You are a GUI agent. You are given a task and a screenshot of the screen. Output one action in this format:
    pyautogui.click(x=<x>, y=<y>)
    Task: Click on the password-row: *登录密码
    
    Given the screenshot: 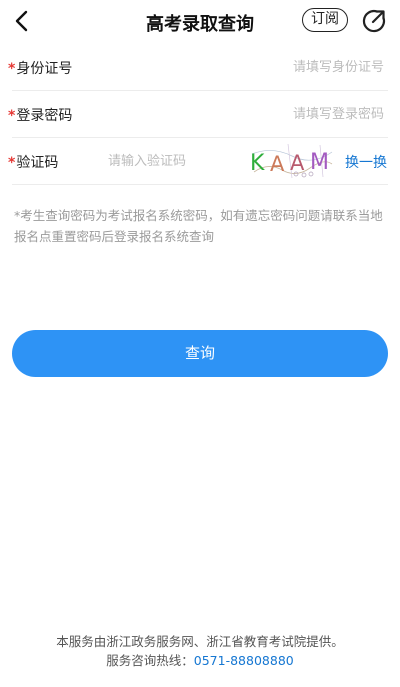 What is the action you would take?
    pyautogui.click(x=200, y=114)
    